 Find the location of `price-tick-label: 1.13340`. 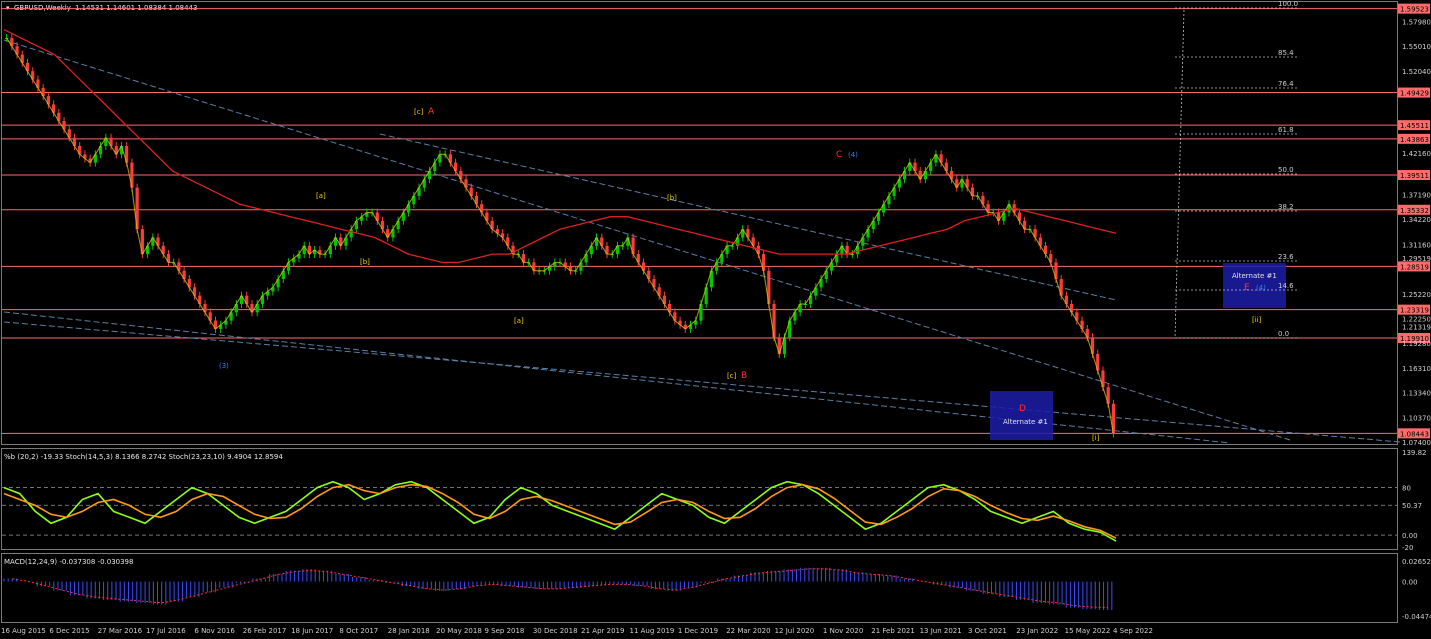

price-tick-label: 1.13340 is located at coordinates (1416, 394).